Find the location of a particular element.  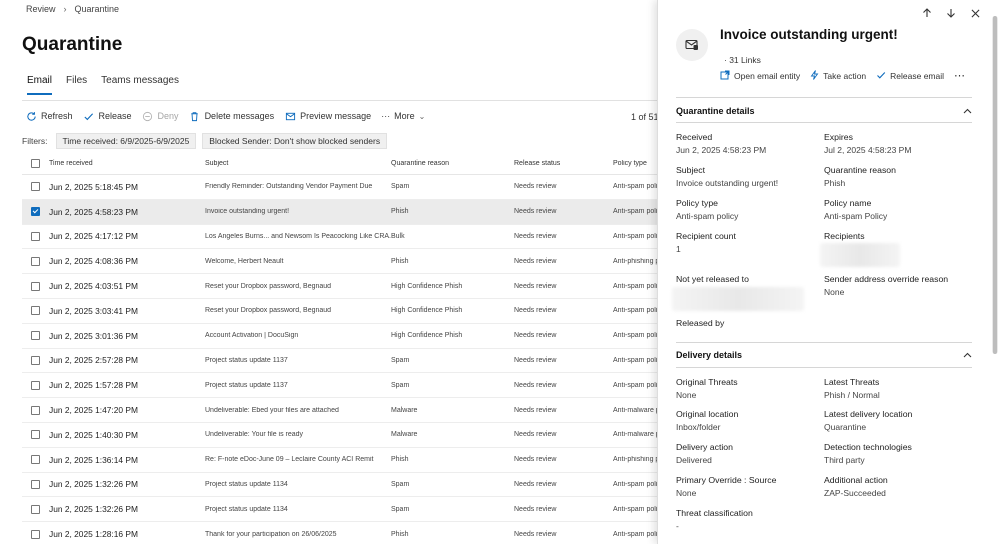

field-delivery-action: Delivery action Delivered is located at coordinates (746, 453).